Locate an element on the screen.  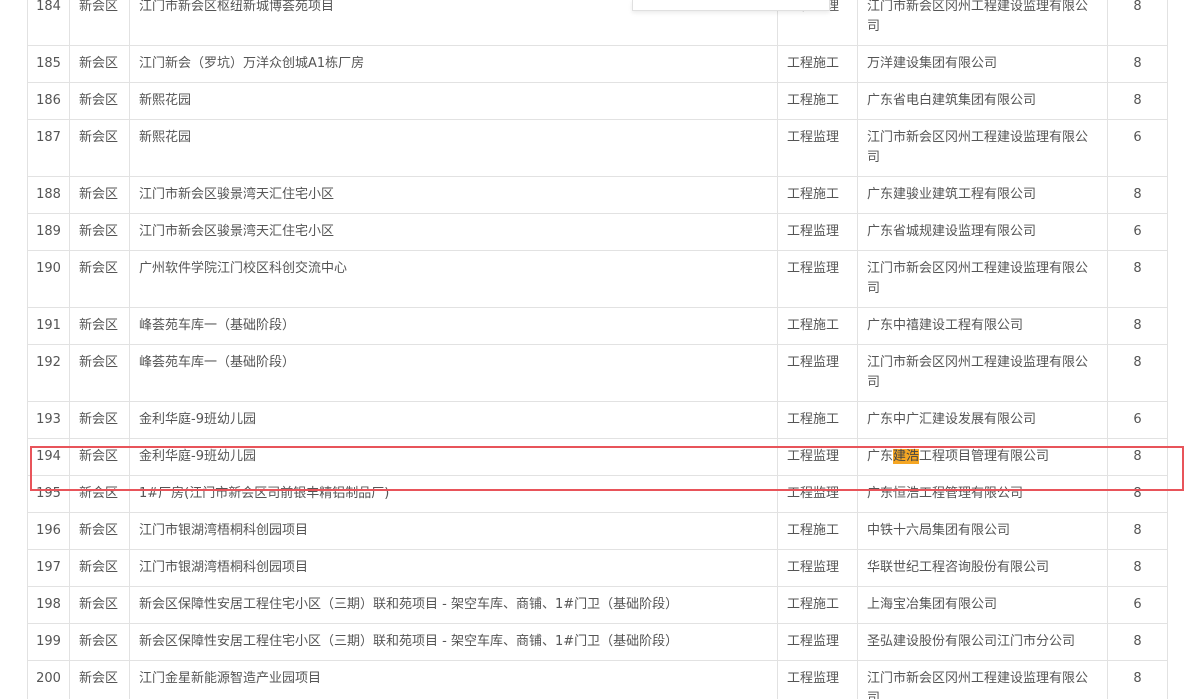
company-cell: 广东建骏业建筑工程有限公司 is located at coordinates (982, 195).